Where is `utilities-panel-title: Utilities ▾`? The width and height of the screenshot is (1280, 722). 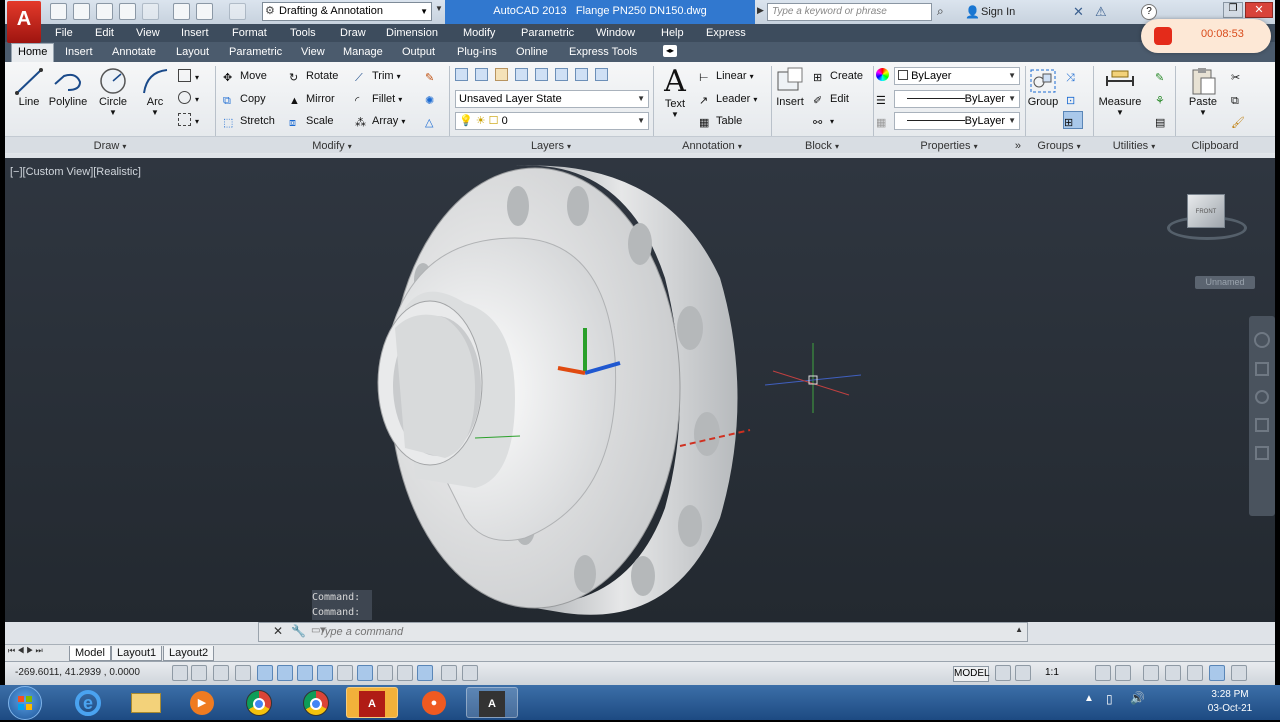 utilities-panel-title: Utilities ▾ is located at coordinates (1134, 146).